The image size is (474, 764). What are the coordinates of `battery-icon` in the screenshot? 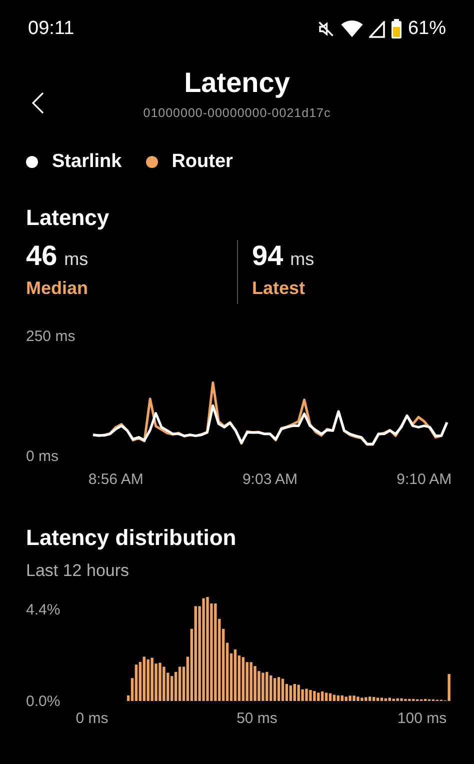 It's located at (396, 29).